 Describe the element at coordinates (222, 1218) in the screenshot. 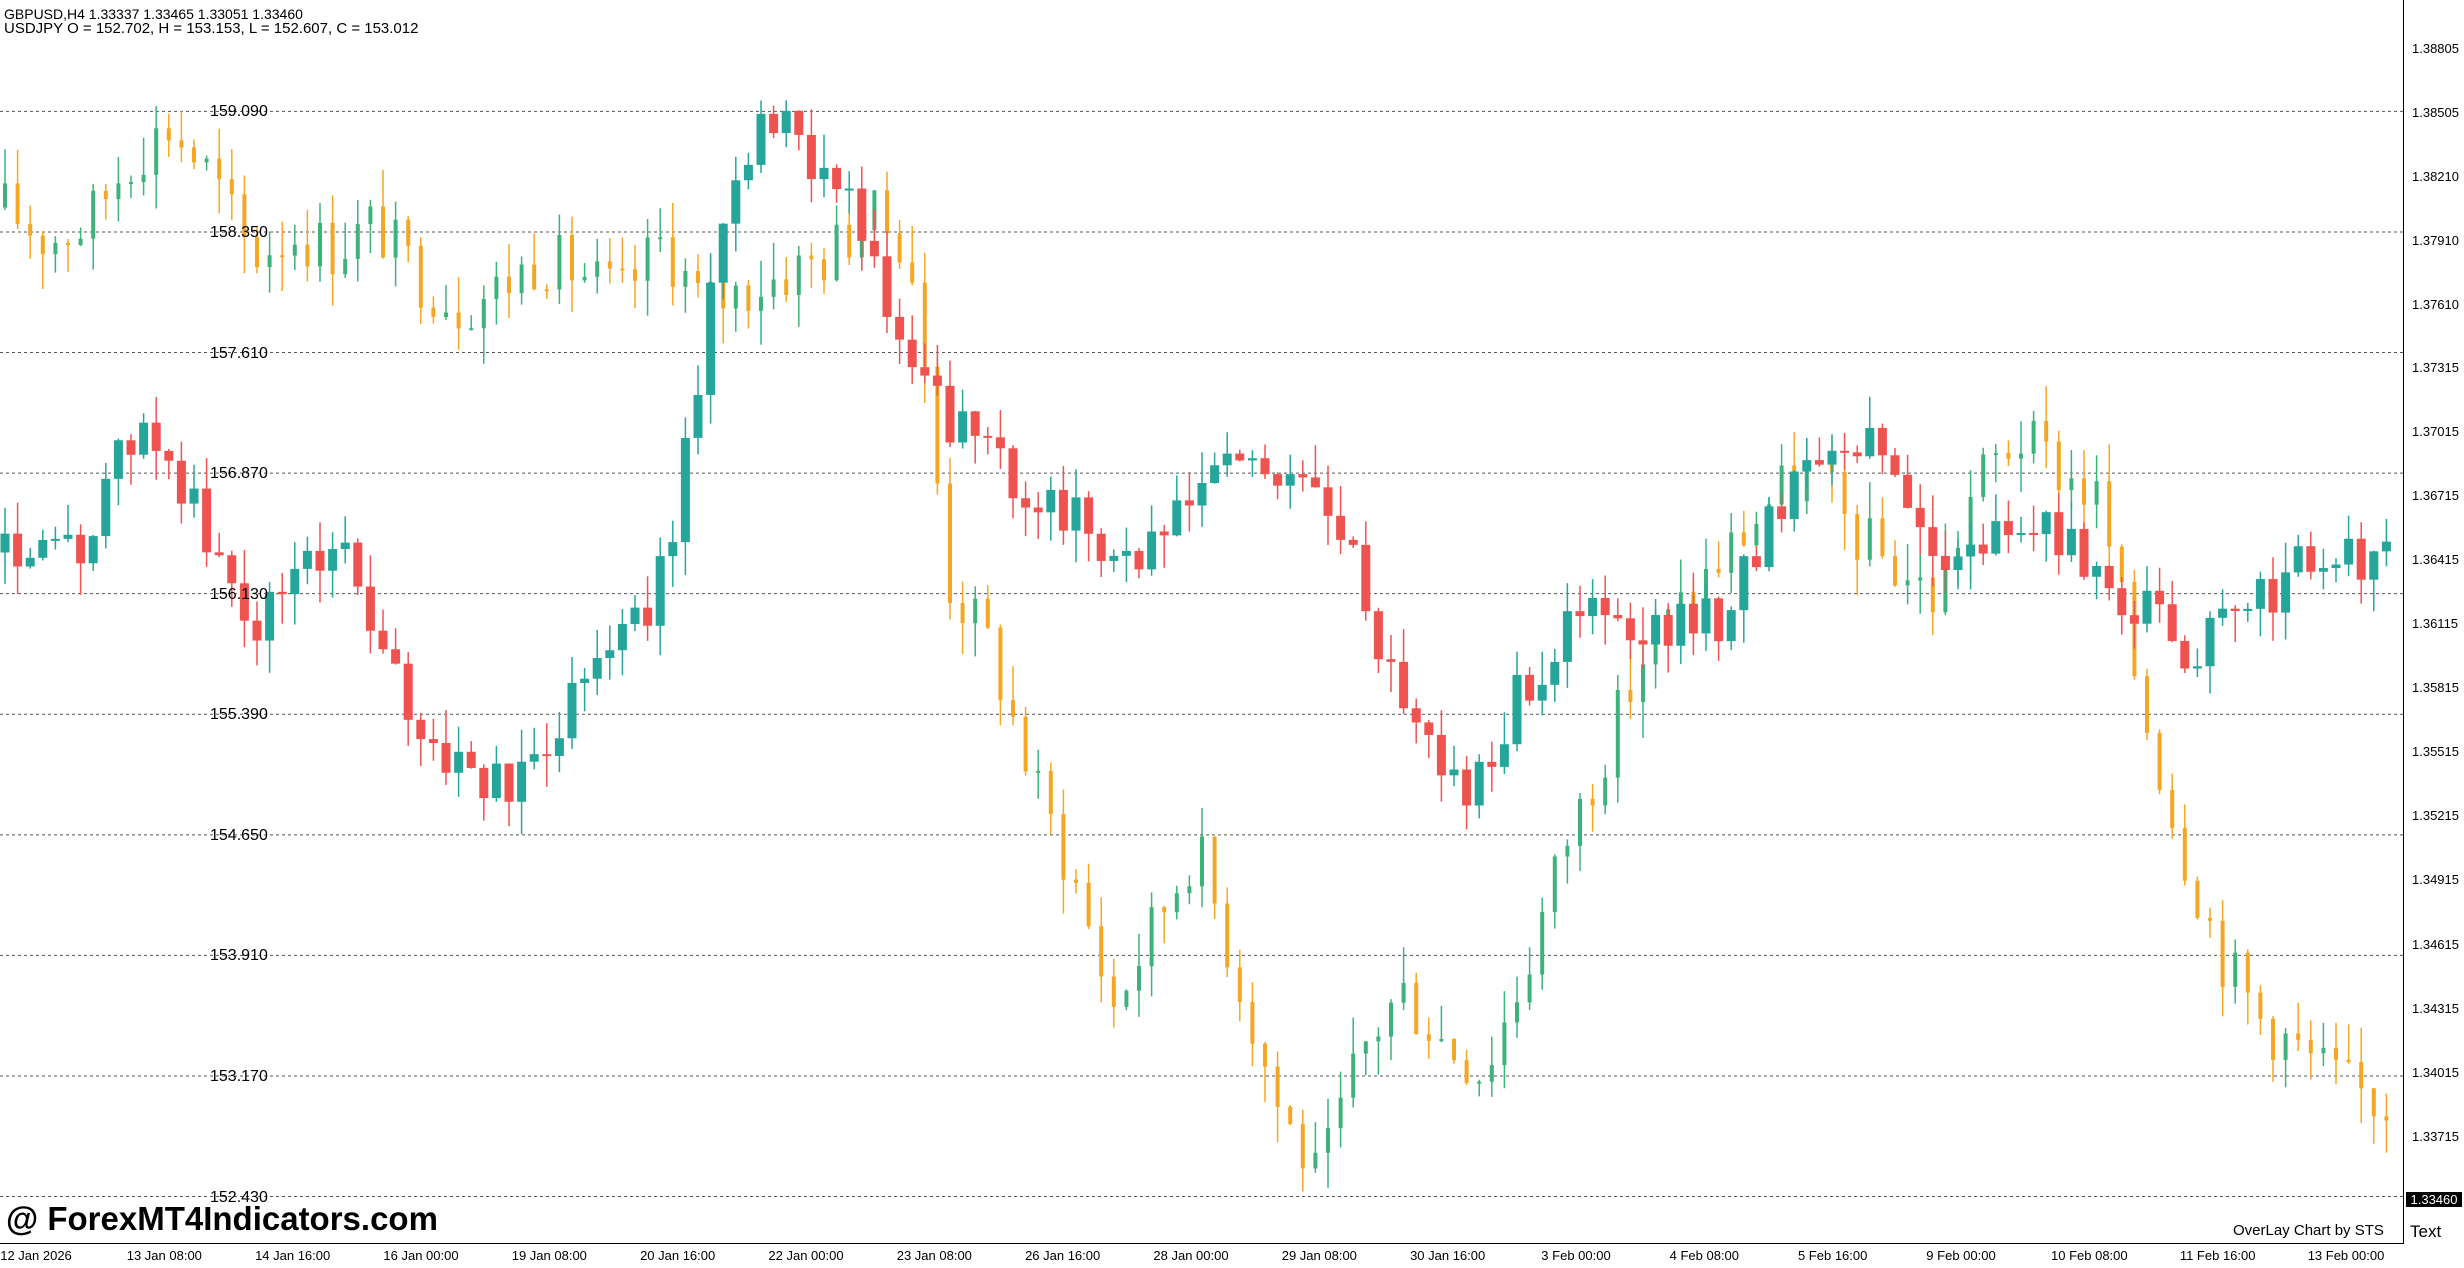

I see `watermark: @ ForexMT4Indicators.com` at that location.